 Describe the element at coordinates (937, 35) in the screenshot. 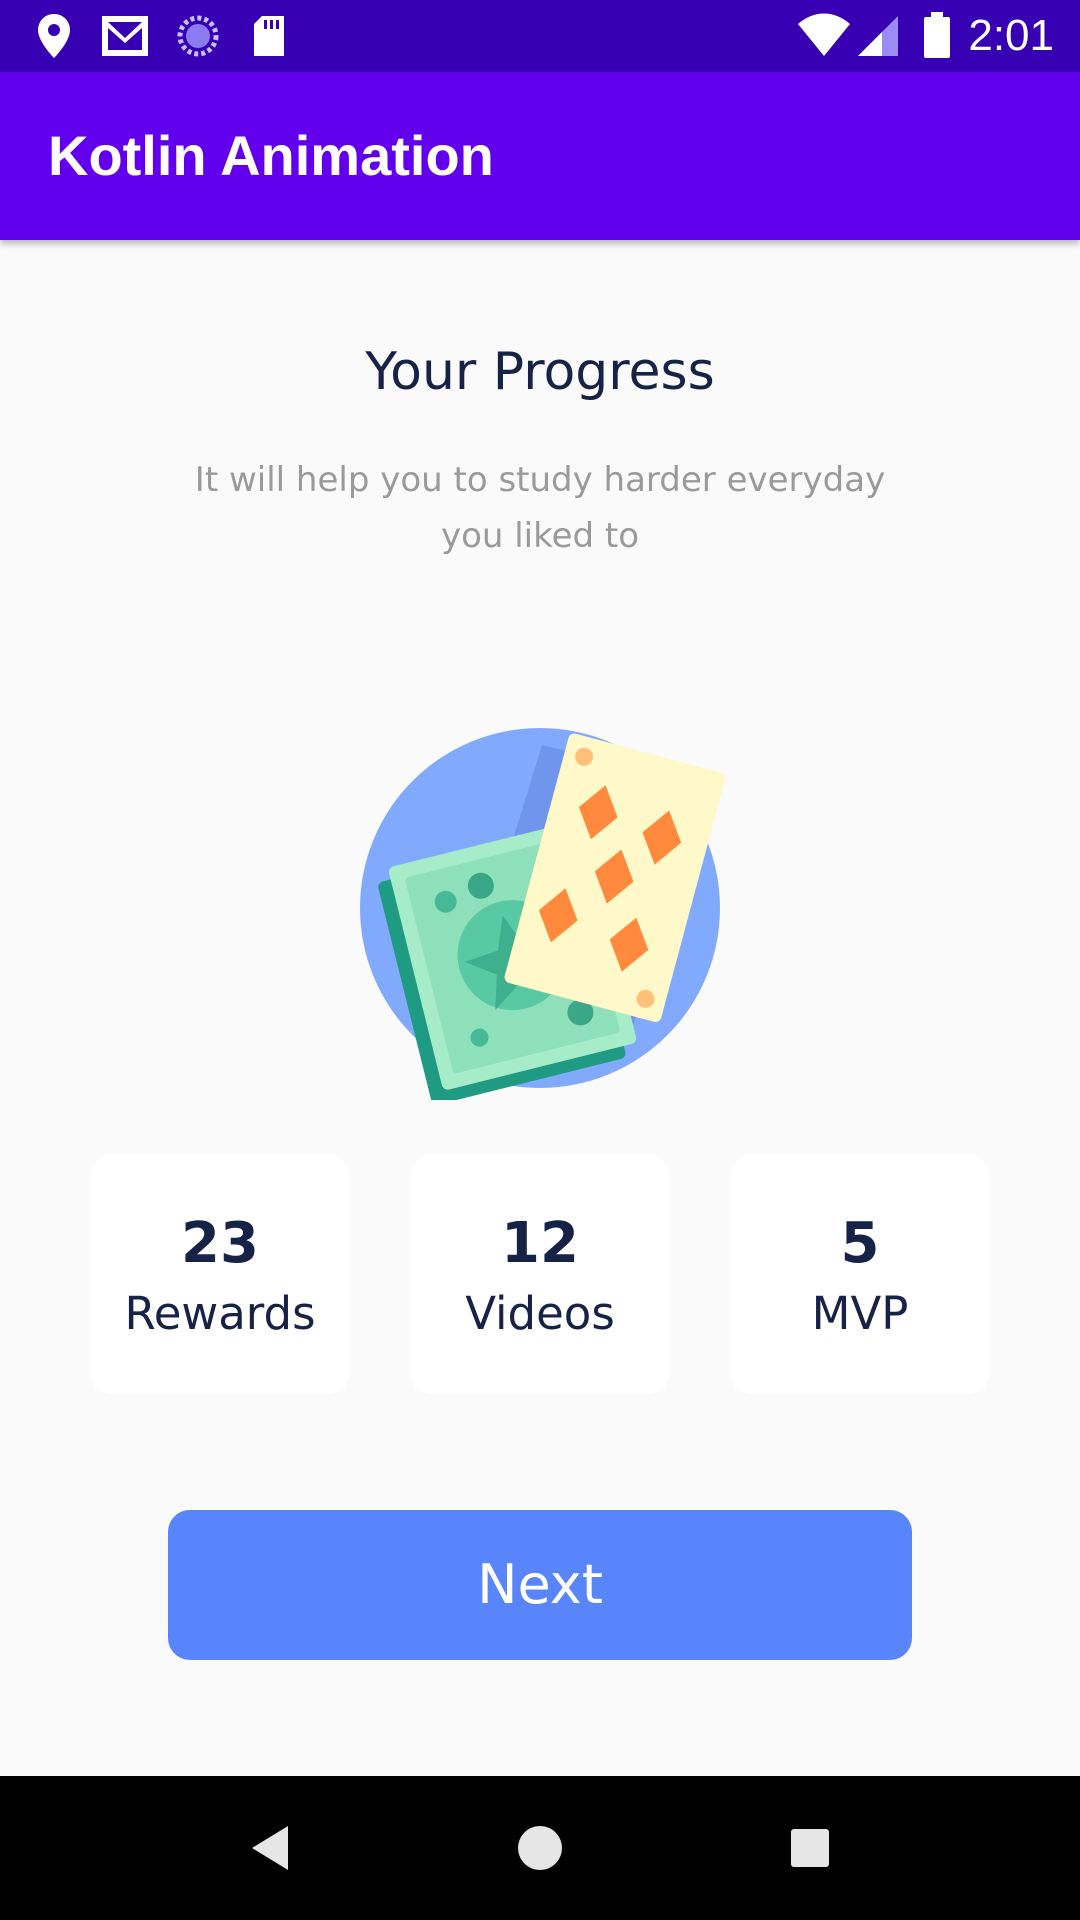

I see `battery-icon` at that location.